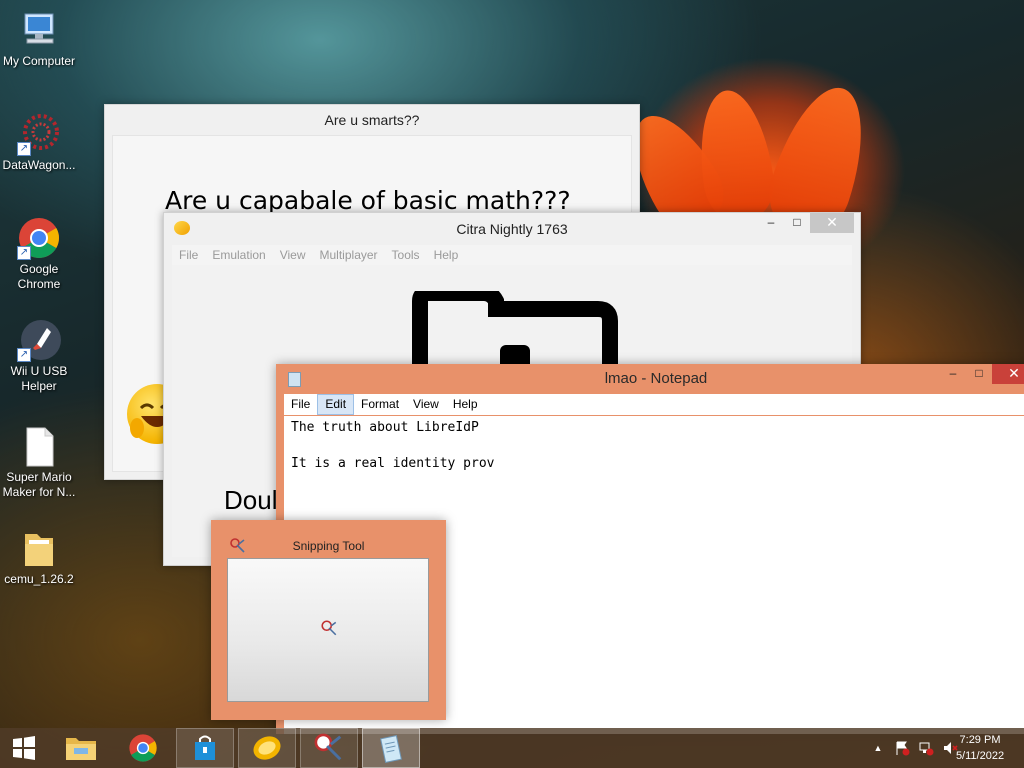  I want to click on desktop-icon-google-chrome: ↗ Google Chrome, so click(39, 254).